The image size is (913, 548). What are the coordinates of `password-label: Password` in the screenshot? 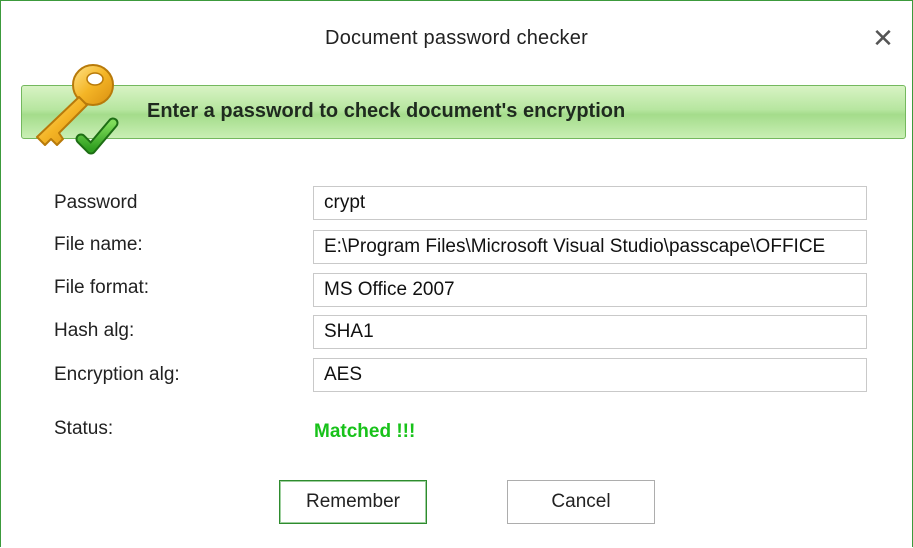 It's located at (96, 202).